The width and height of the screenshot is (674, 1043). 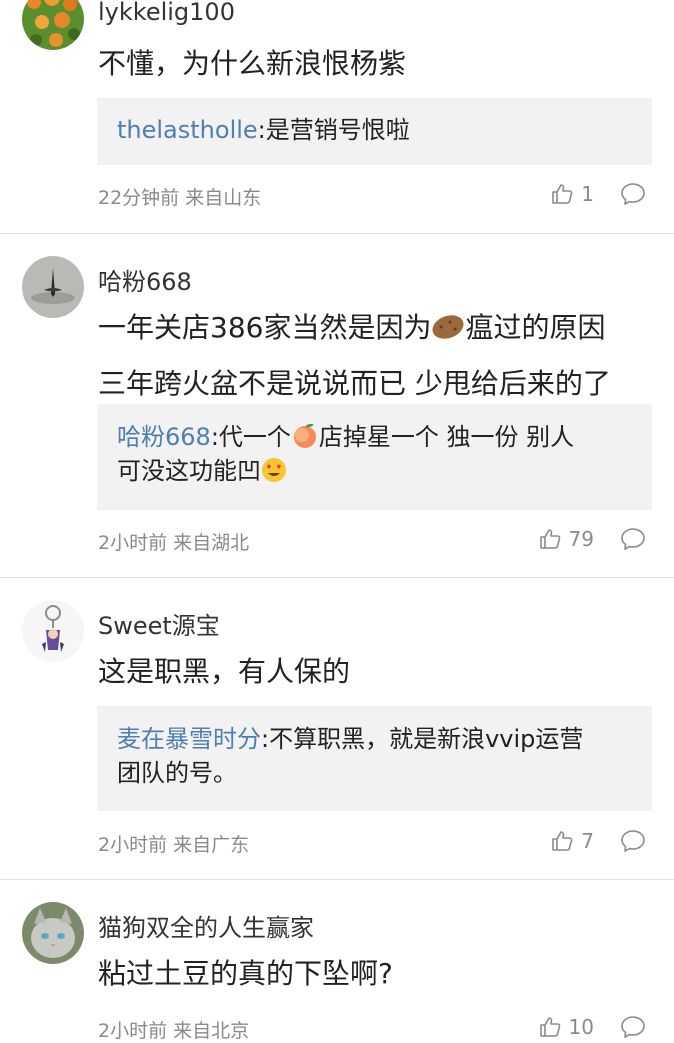 What do you see at coordinates (446, 437) in the screenshot?
I see `reply-content: 店掉星一个 独一份 别人` at bounding box center [446, 437].